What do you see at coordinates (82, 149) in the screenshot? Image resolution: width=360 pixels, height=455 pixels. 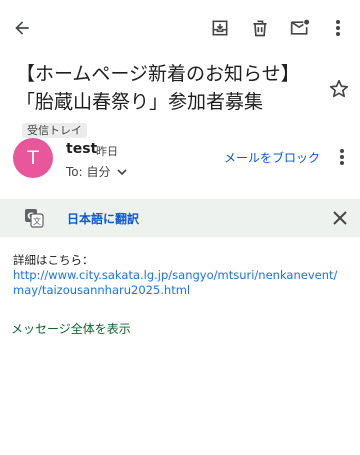 I see `sender-name: test` at bounding box center [82, 149].